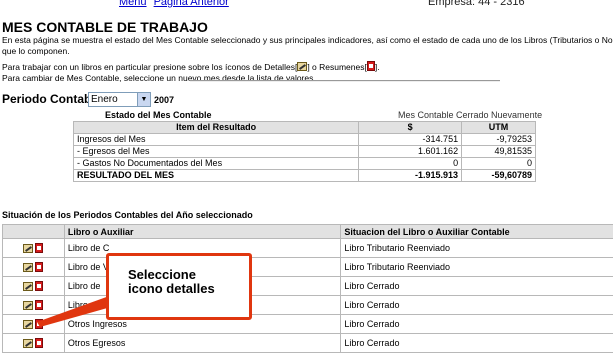  Describe the element at coordinates (119, 99) in the screenshot. I see `month-select: Enero ▼` at that location.